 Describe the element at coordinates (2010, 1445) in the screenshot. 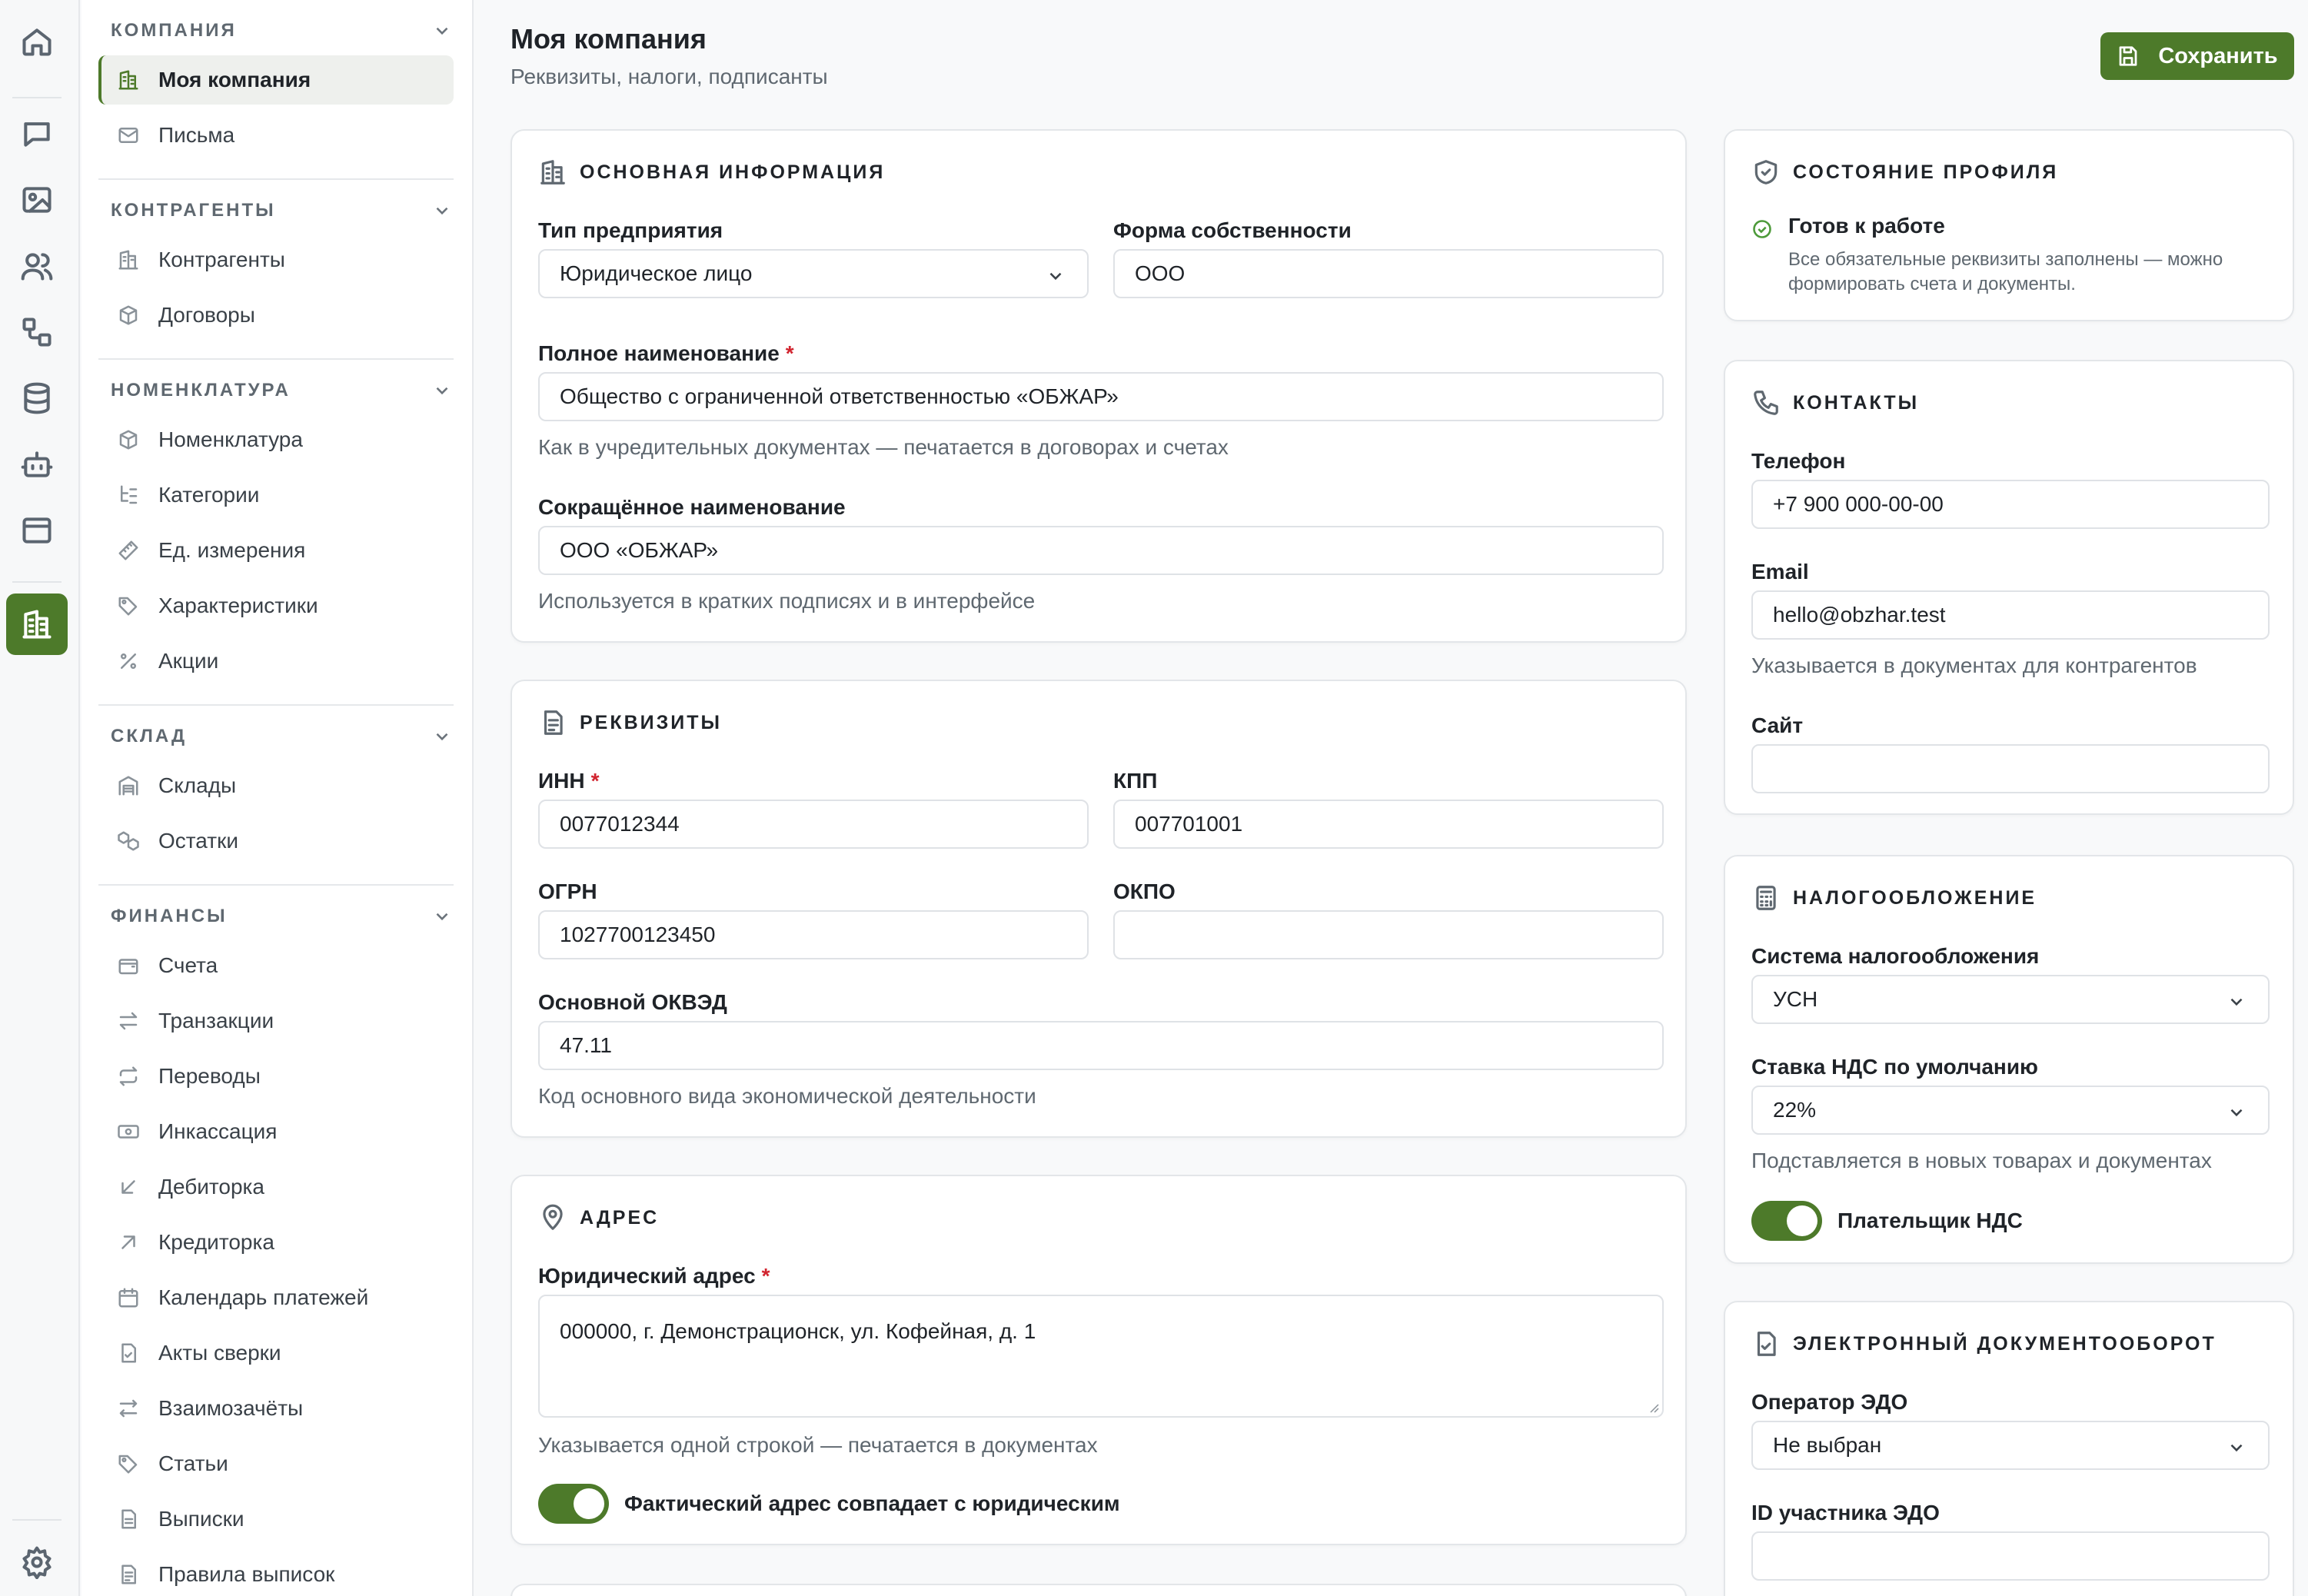

I see `edo-operator-select: Не выбран` at that location.